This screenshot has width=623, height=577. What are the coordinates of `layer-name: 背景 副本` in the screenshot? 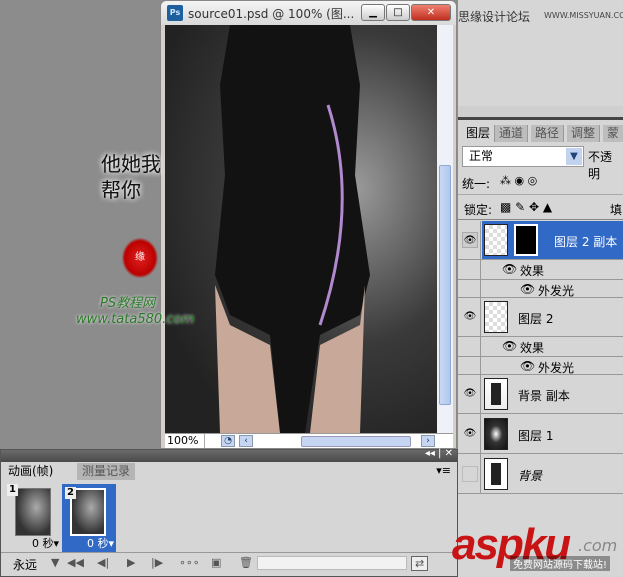 It's located at (544, 396).